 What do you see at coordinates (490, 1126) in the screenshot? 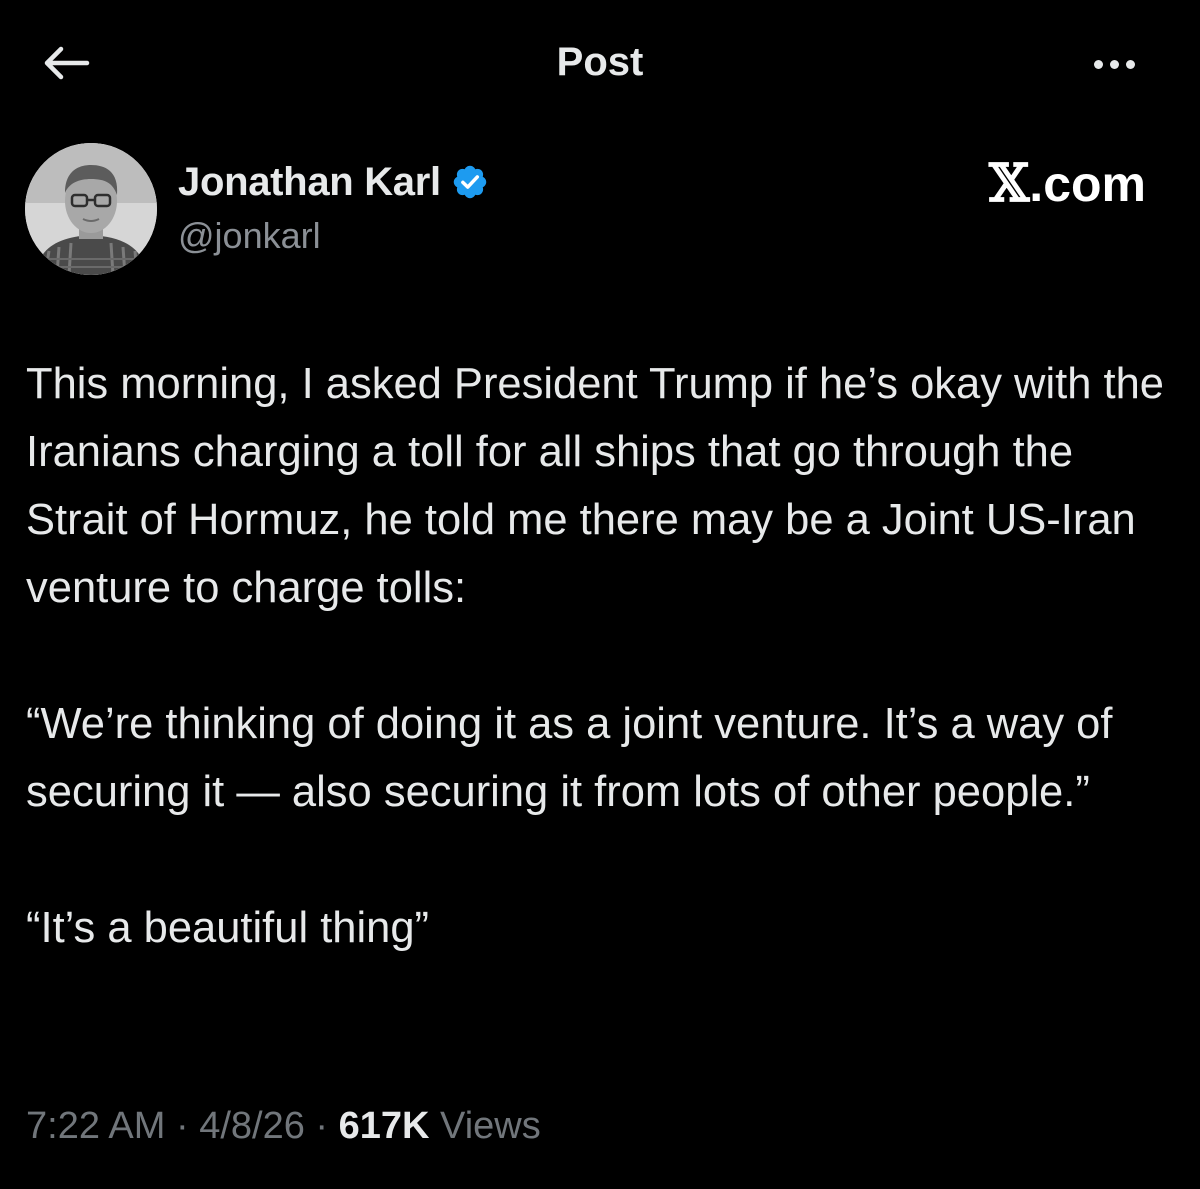
I see `views-label: Views` at bounding box center [490, 1126].